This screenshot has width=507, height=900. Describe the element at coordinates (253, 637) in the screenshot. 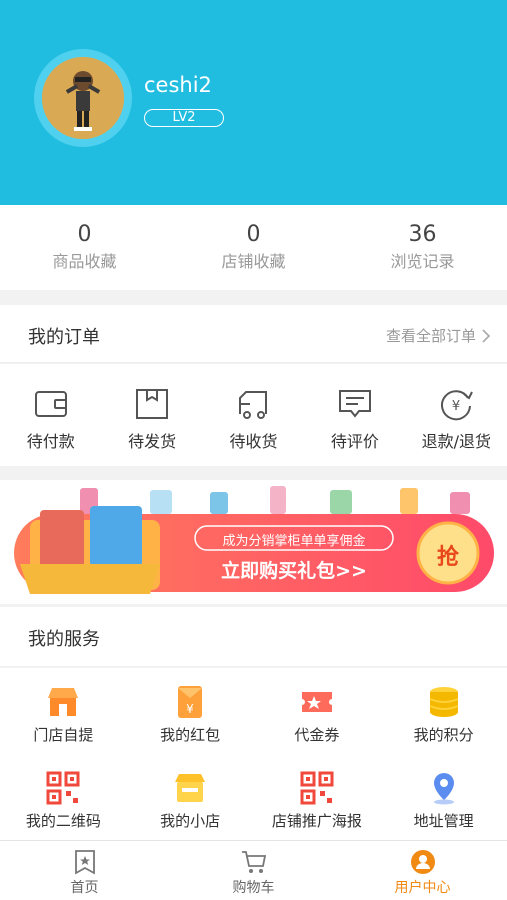

I see `services-header: 我的服务` at that location.